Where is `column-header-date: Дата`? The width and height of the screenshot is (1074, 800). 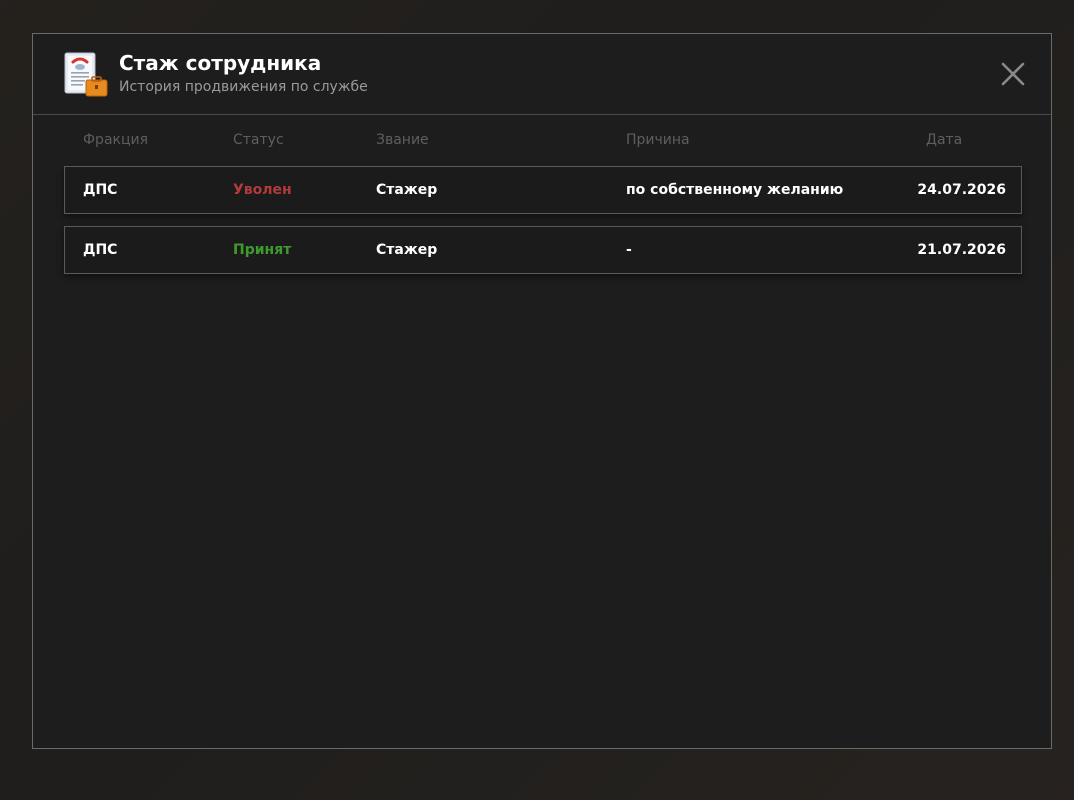
column-header-date: Дата is located at coordinates (944, 140).